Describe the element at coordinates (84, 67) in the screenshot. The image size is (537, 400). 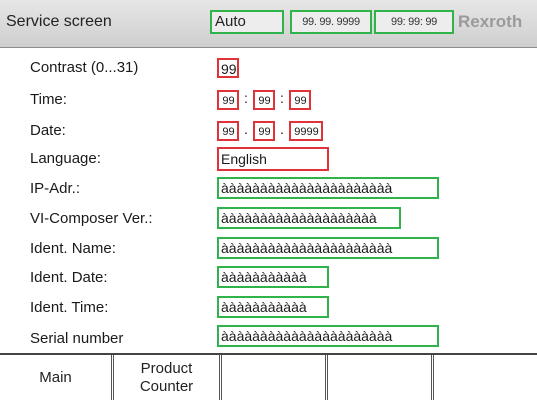
I see `contrast-label: Contrast (0...31)` at that location.